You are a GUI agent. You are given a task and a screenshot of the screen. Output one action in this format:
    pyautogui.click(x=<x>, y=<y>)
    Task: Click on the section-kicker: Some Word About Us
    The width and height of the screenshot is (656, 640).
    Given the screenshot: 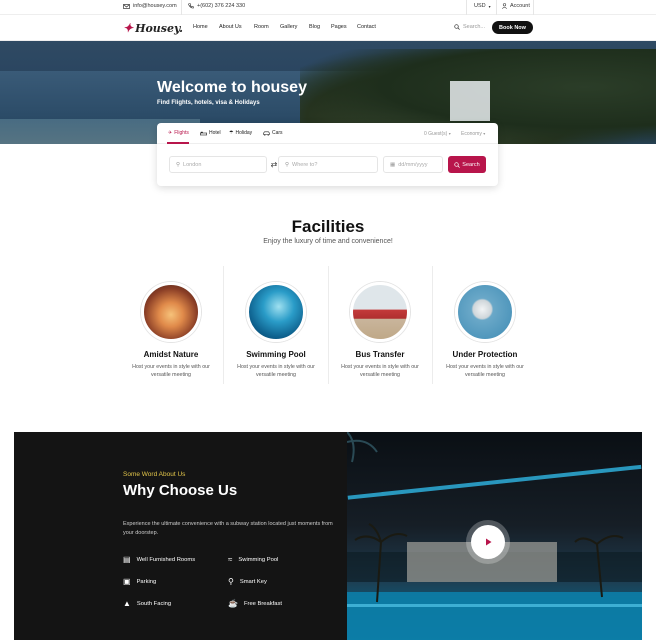 What is the action you would take?
    pyautogui.click(x=154, y=474)
    